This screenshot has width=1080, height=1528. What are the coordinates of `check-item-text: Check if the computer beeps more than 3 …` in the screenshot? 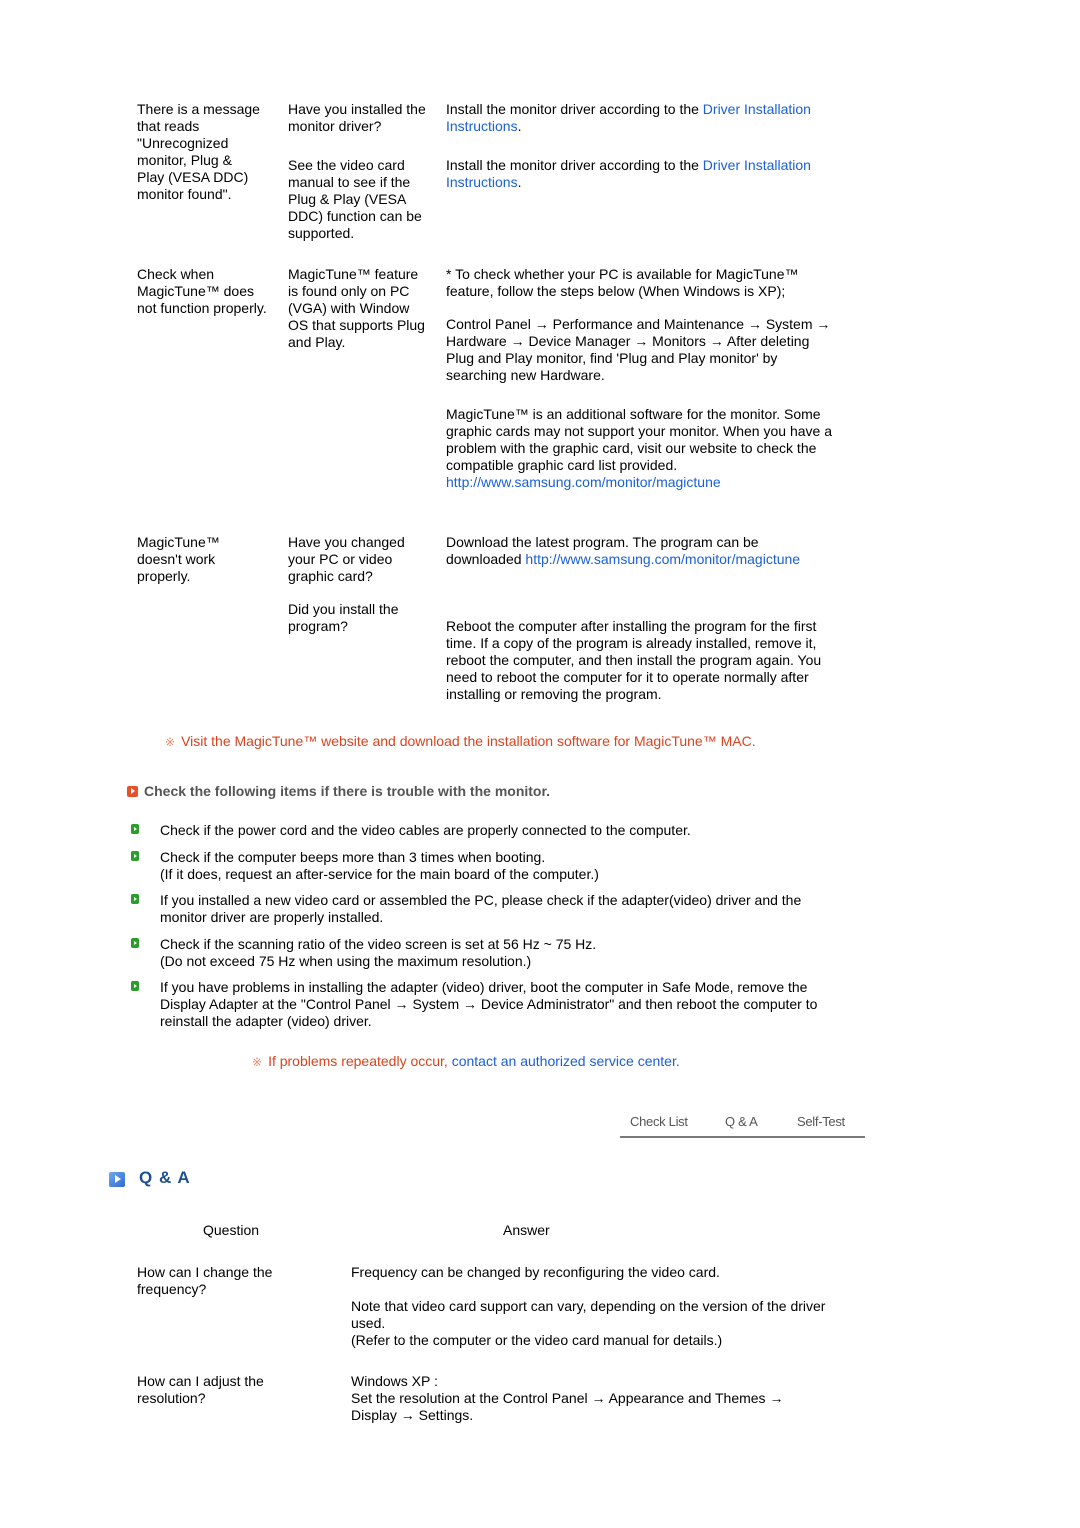 It's located at (505, 866).